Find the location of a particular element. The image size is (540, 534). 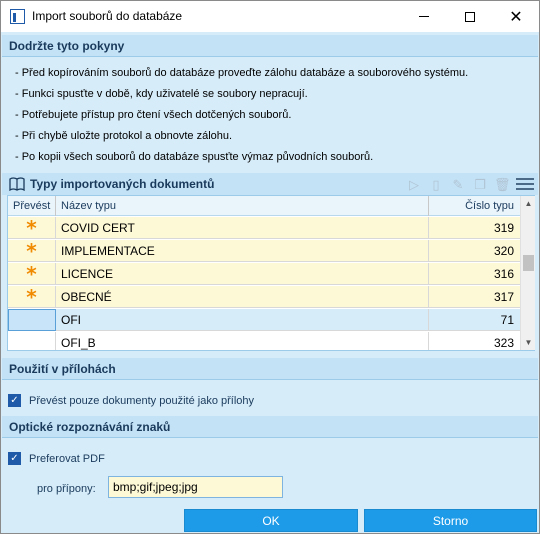

grid-header: Převést Název typu Číslo typu is located at coordinates (264, 206).